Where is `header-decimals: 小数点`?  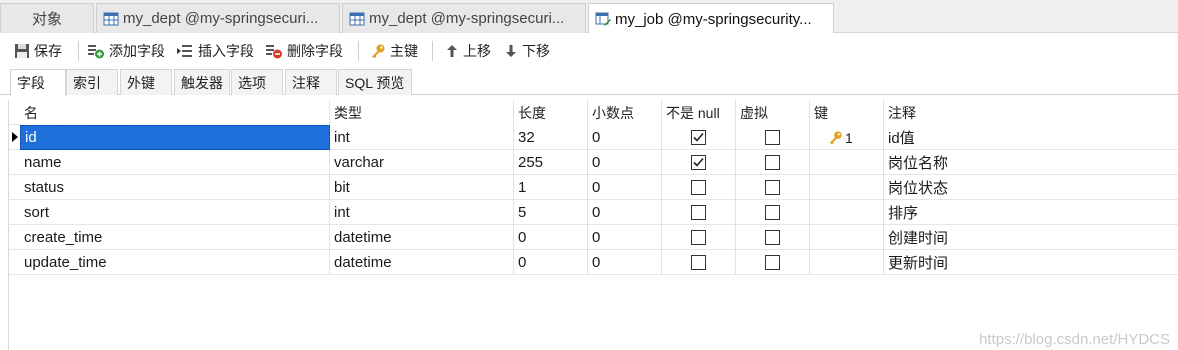
header-decimals: 小数点 is located at coordinates (625, 112).